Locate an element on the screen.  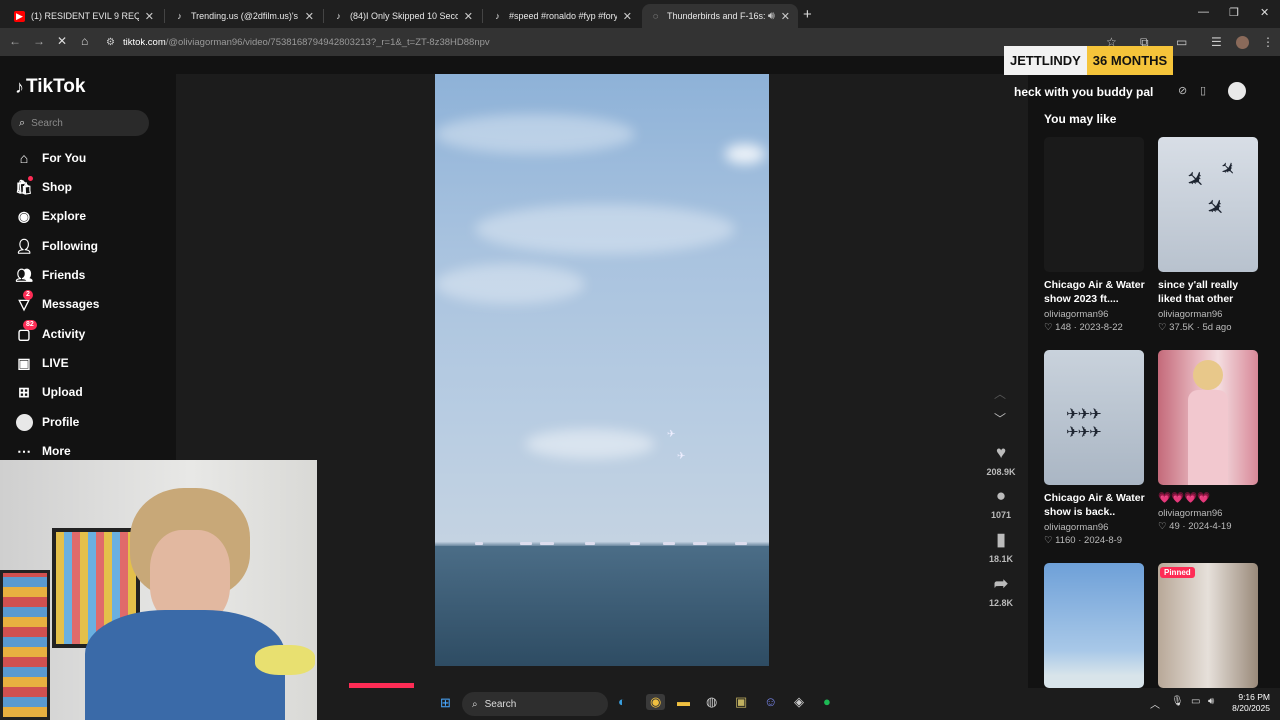
compass-icon: ⊘ is located at coordinates (1182, 90).